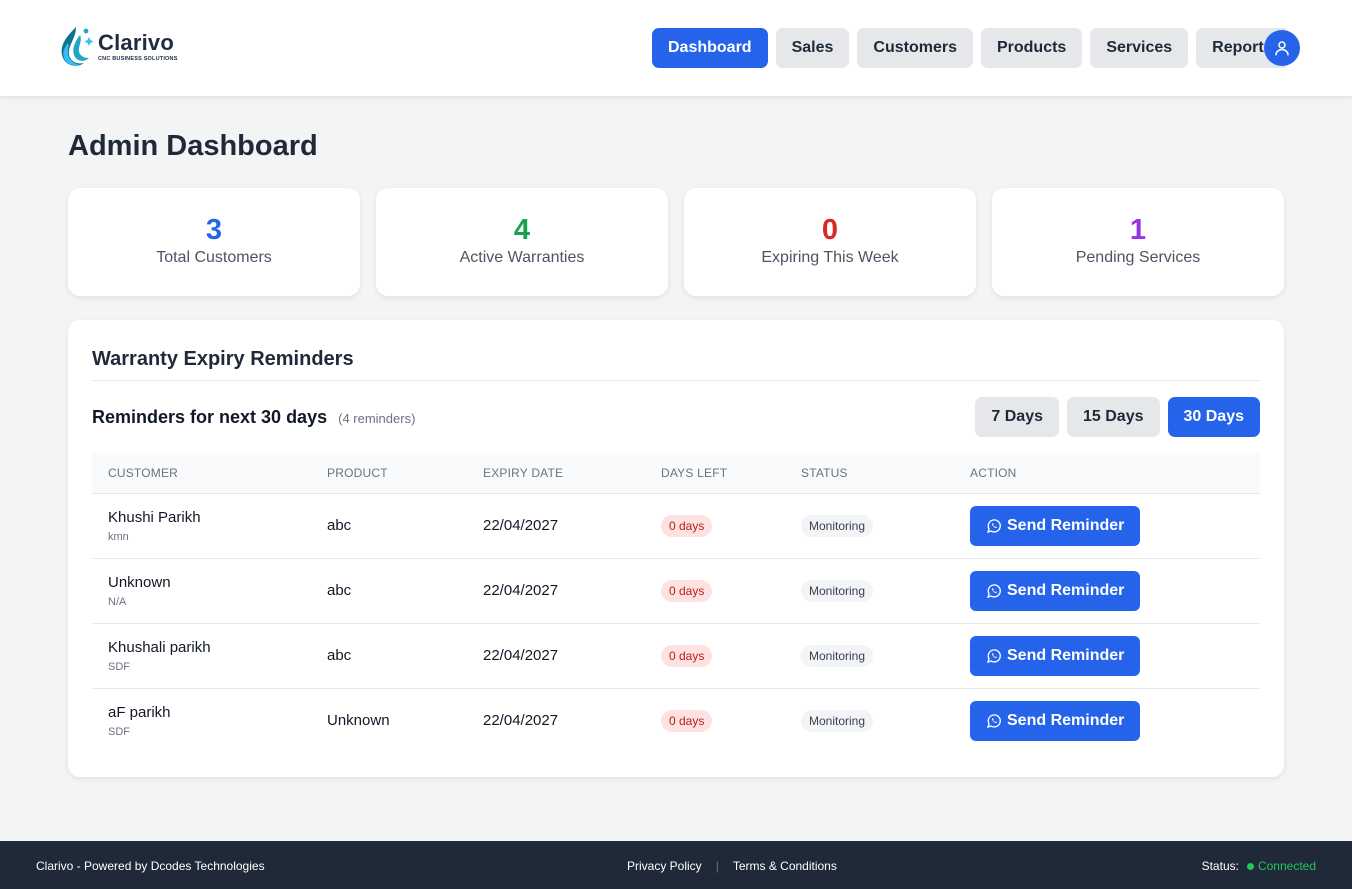 Image resolution: width=1352 pixels, height=889 pixels. What do you see at coordinates (676, 380) in the screenshot?
I see `divider` at bounding box center [676, 380].